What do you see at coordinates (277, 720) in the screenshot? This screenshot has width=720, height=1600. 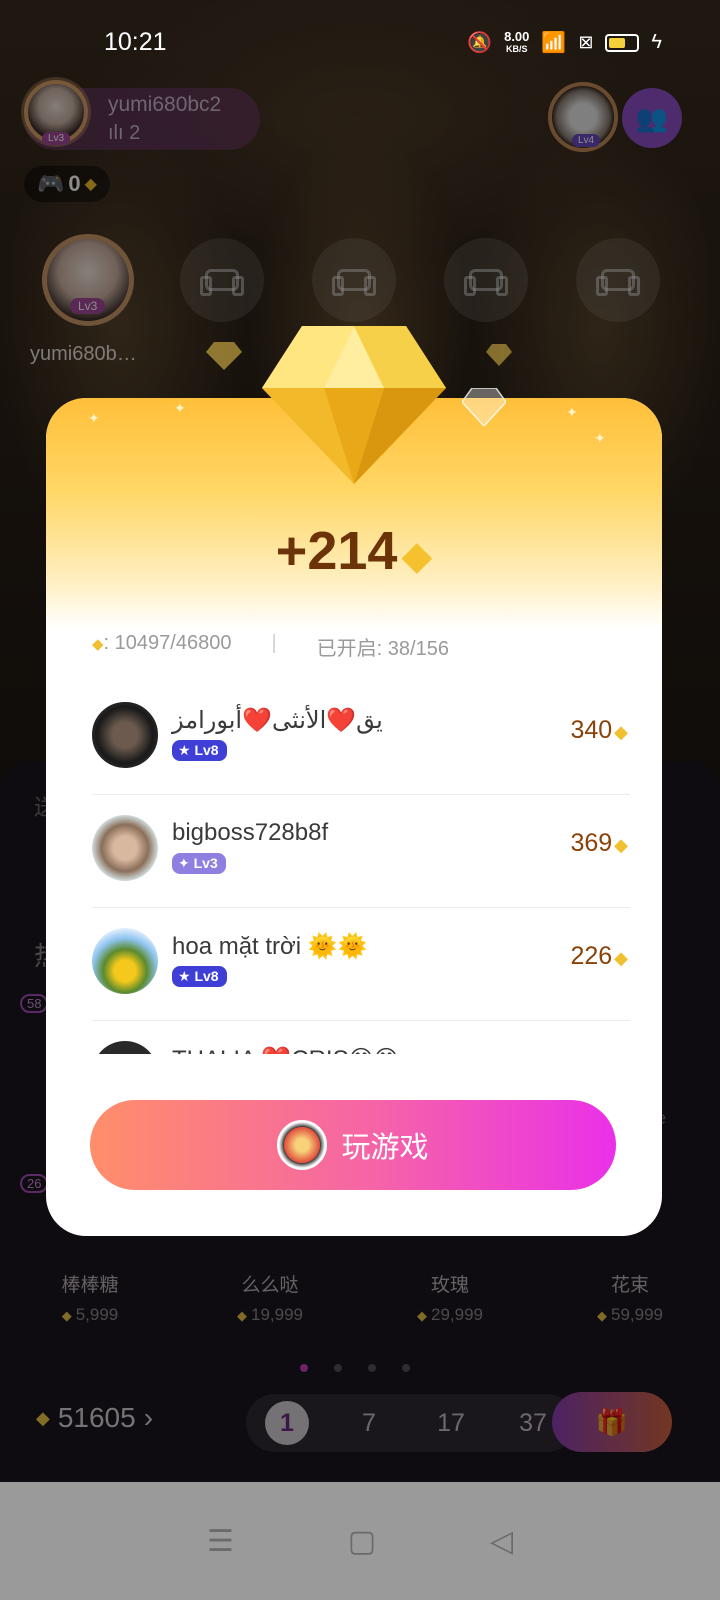 I see `user-name: يق❤️الأنثى❤️أبورامز` at bounding box center [277, 720].